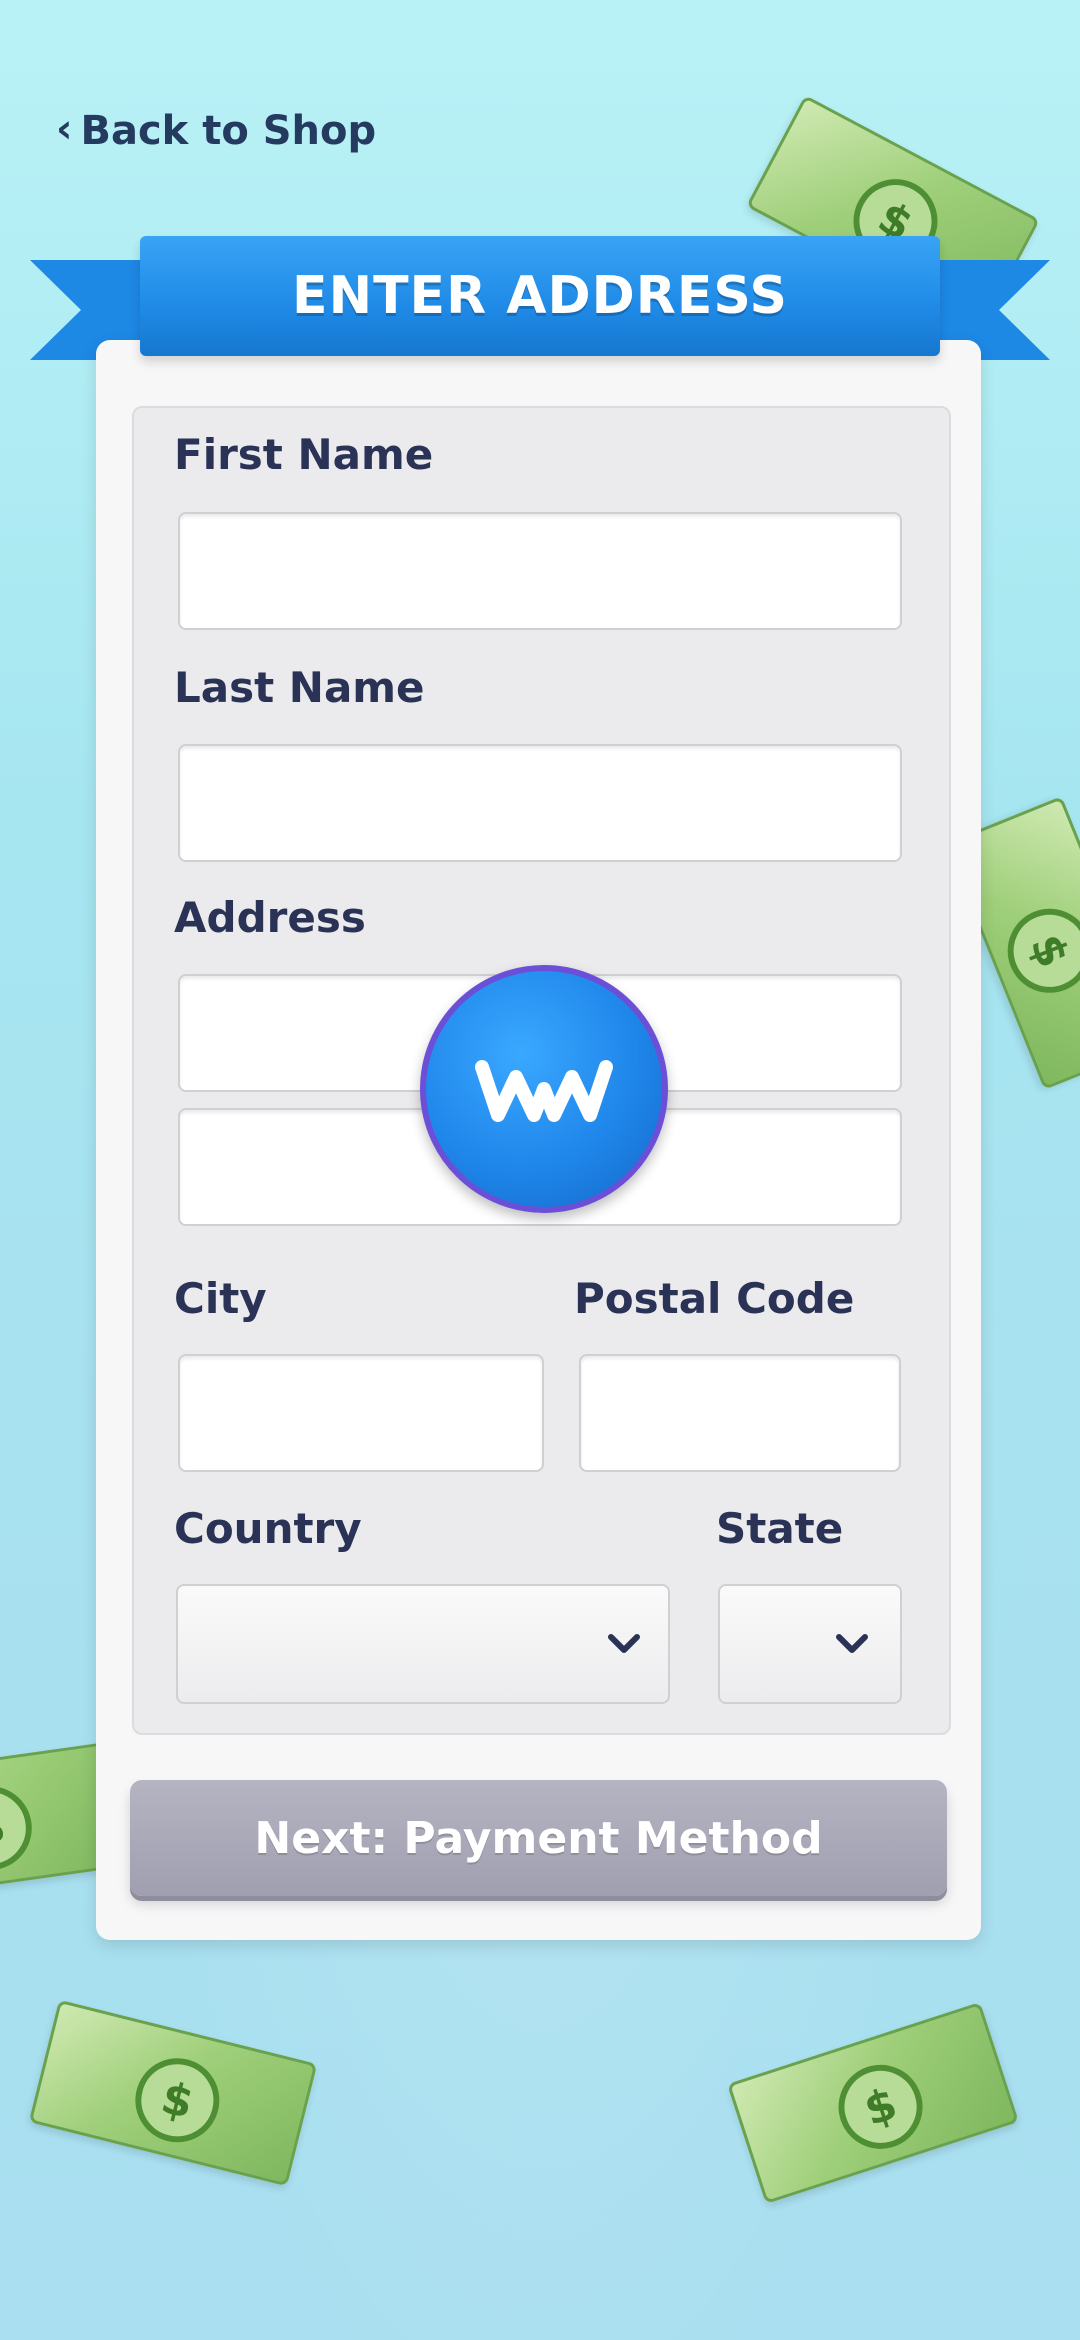  What do you see at coordinates (270, 917) in the screenshot?
I see `address-label: Address` at bounding box center [270, 917].